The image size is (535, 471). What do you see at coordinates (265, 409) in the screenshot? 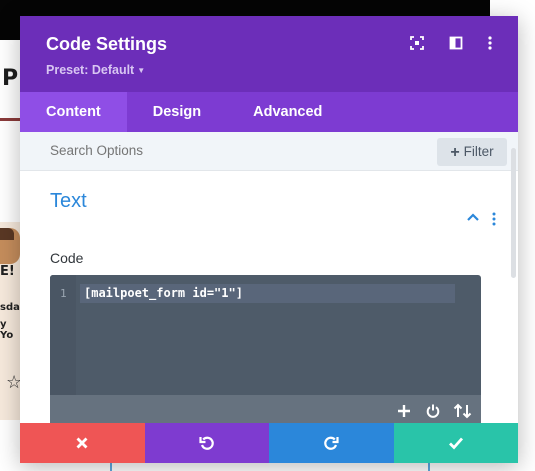
I see `editor-toolbar` at bounding box center [265, 409].